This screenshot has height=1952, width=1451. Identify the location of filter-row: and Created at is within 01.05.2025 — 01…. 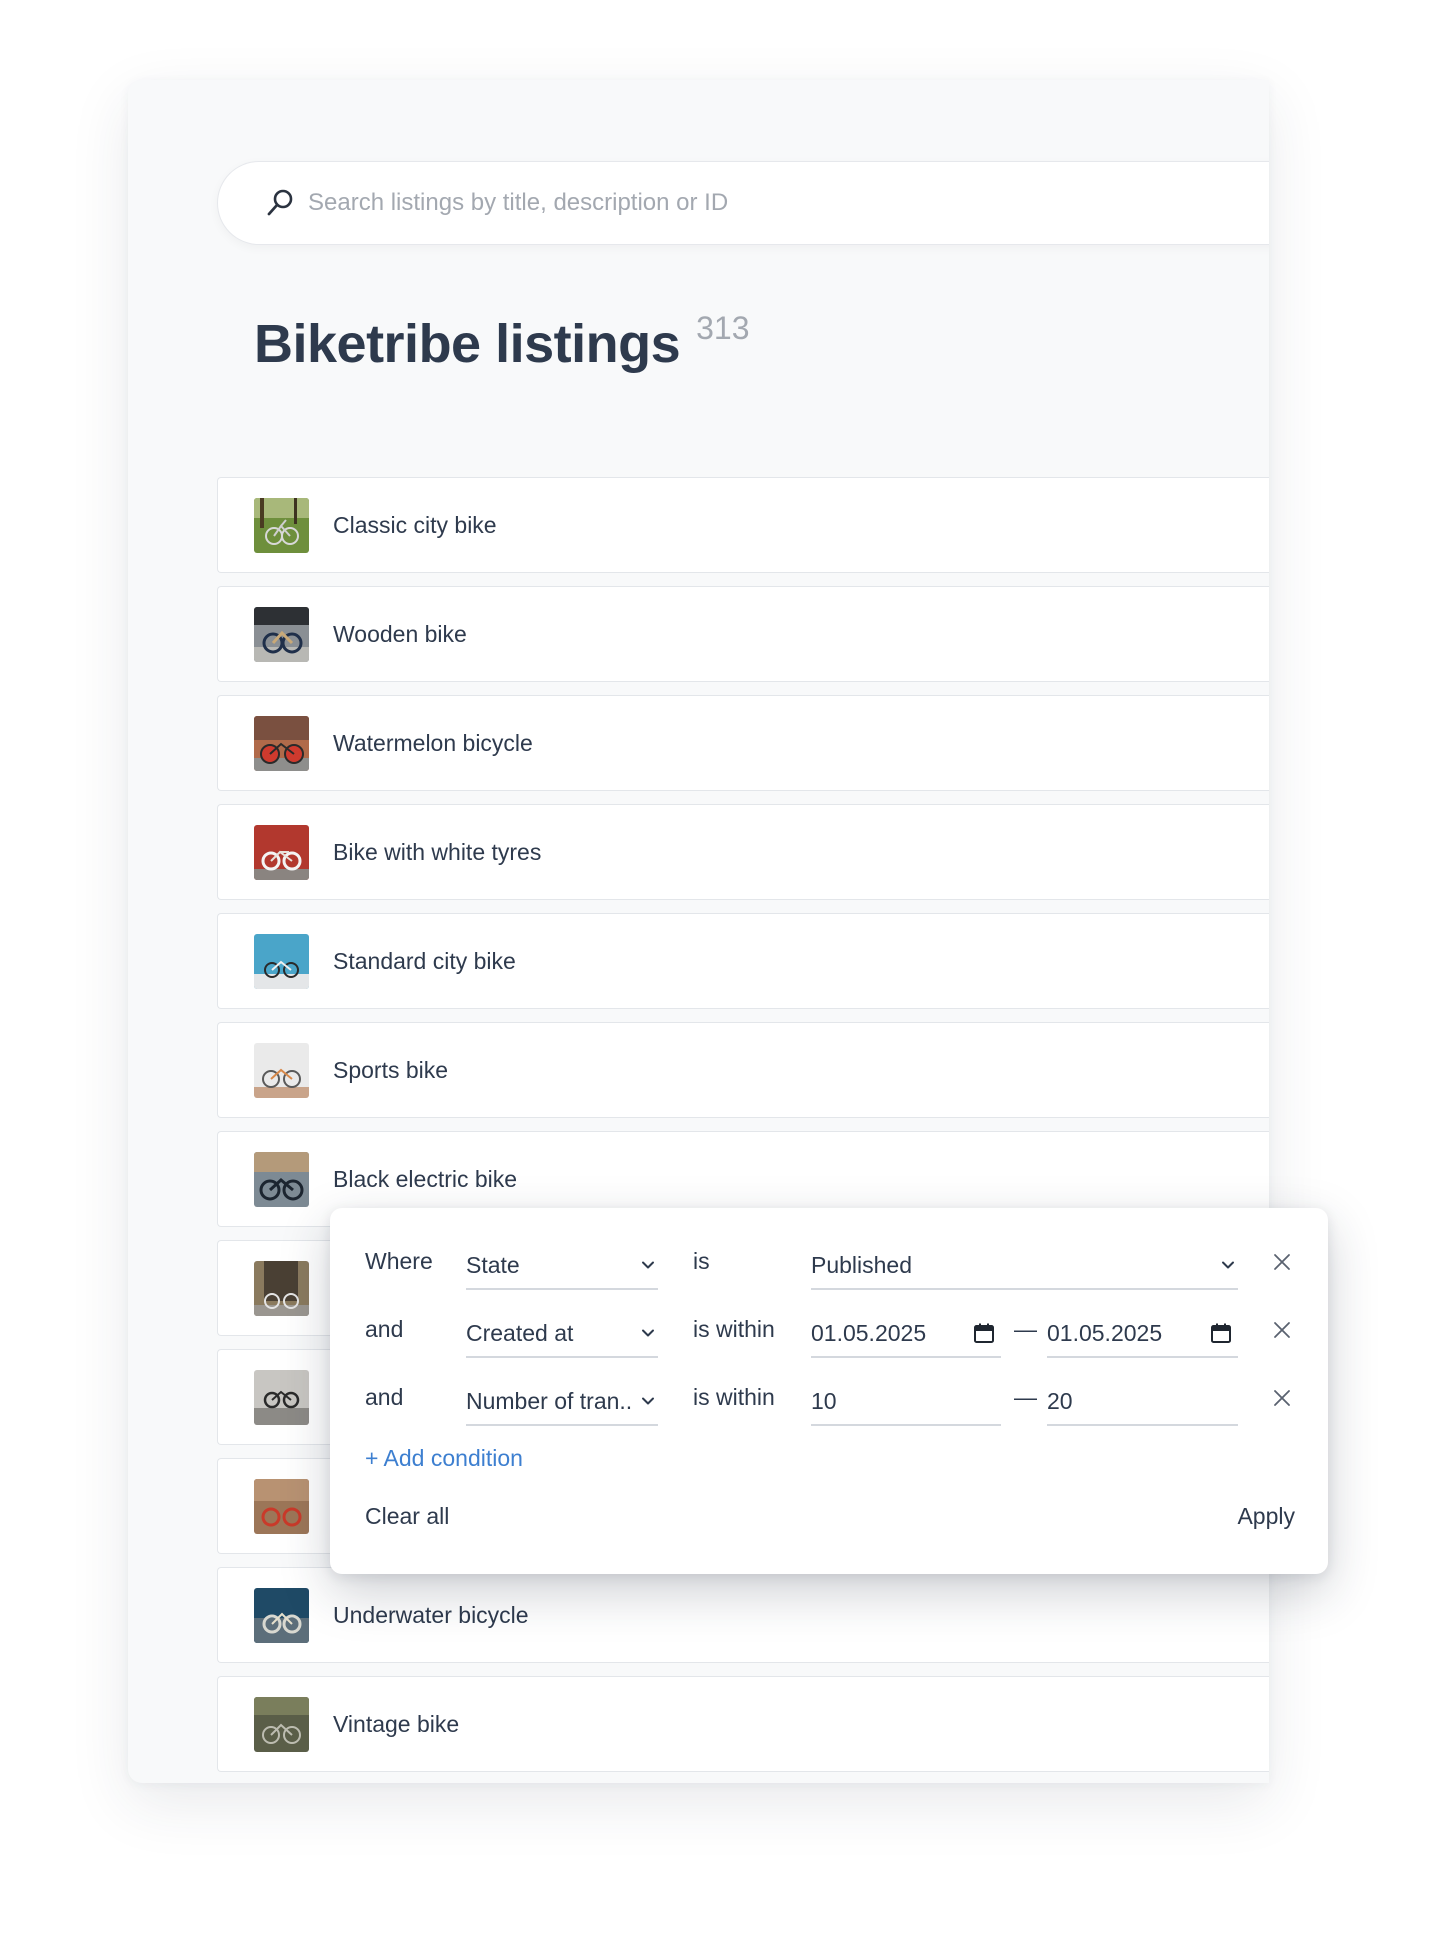
(829, 1334).